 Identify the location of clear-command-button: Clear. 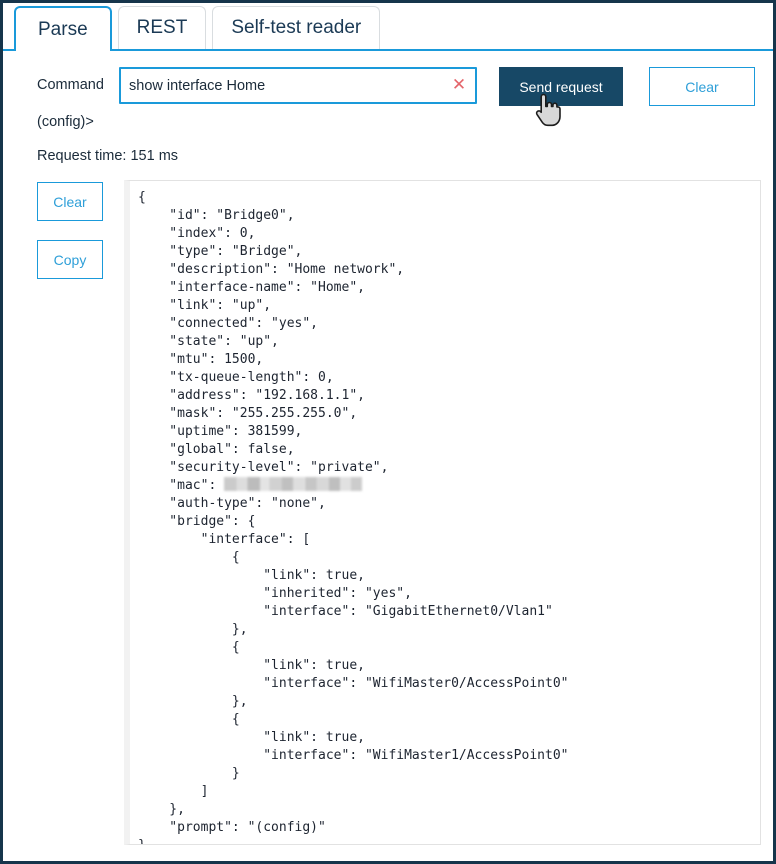
(702, 86).